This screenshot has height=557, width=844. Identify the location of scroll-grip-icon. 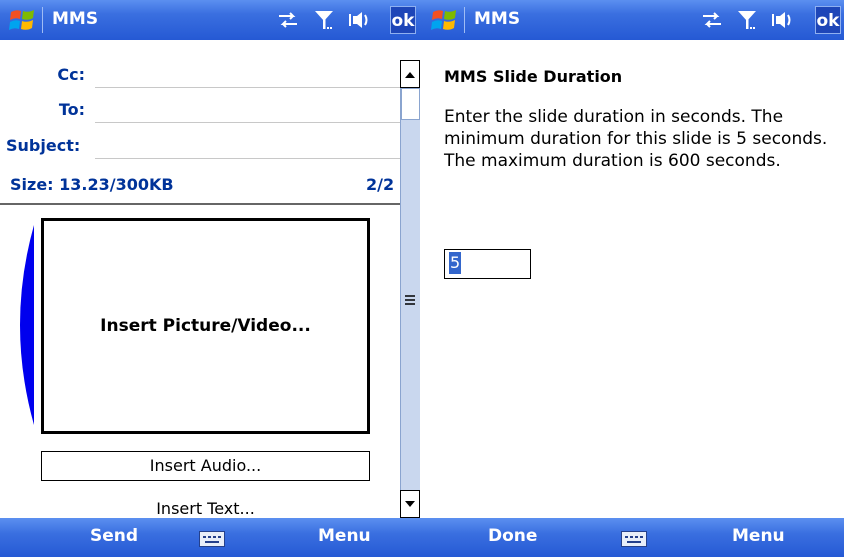
(410, 300).